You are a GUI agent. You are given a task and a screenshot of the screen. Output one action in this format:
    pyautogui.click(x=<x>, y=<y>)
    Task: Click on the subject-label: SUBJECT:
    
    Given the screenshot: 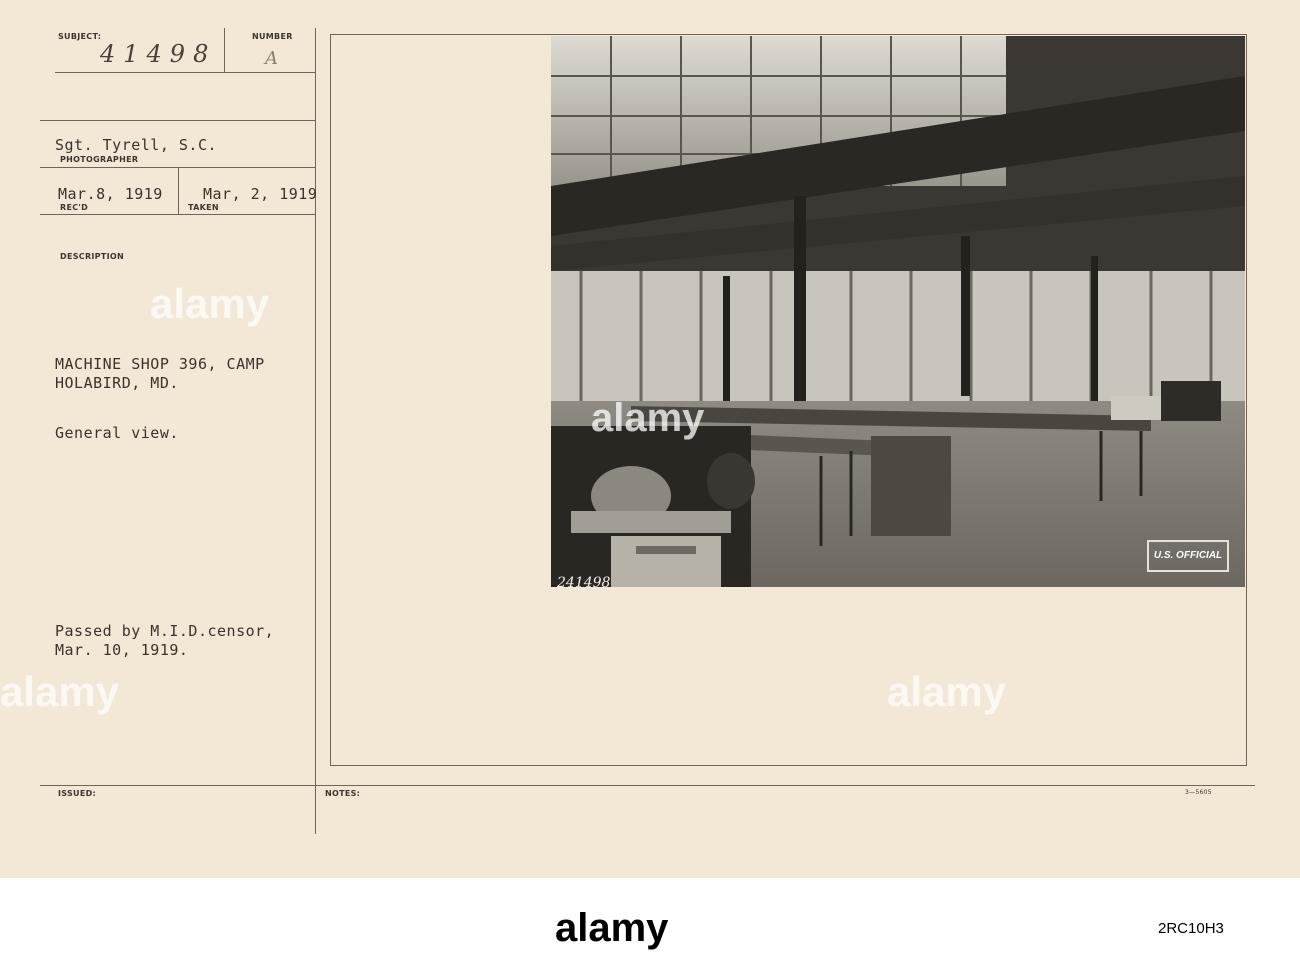 What is the action you would take?
    pyautogui.click(x=80, y=36)
    